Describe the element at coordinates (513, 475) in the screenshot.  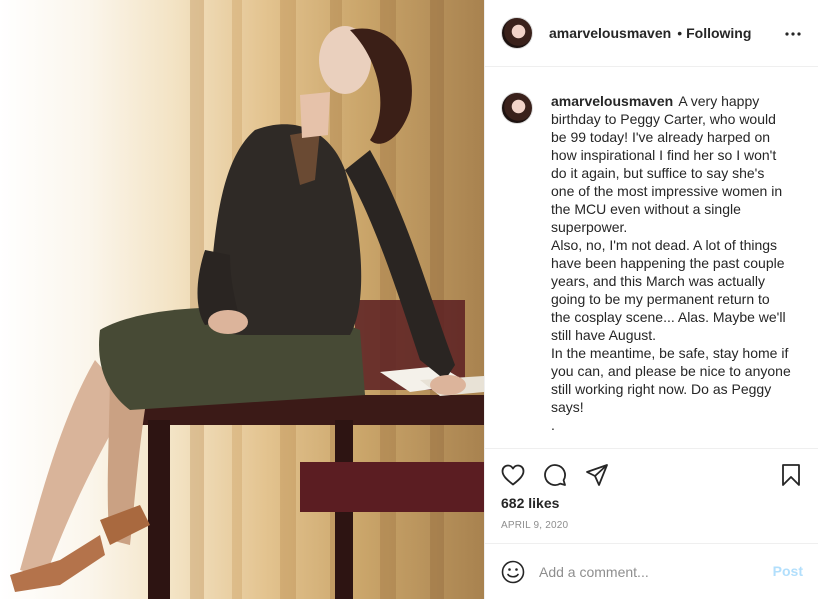
I see `heart-icon` at that location.